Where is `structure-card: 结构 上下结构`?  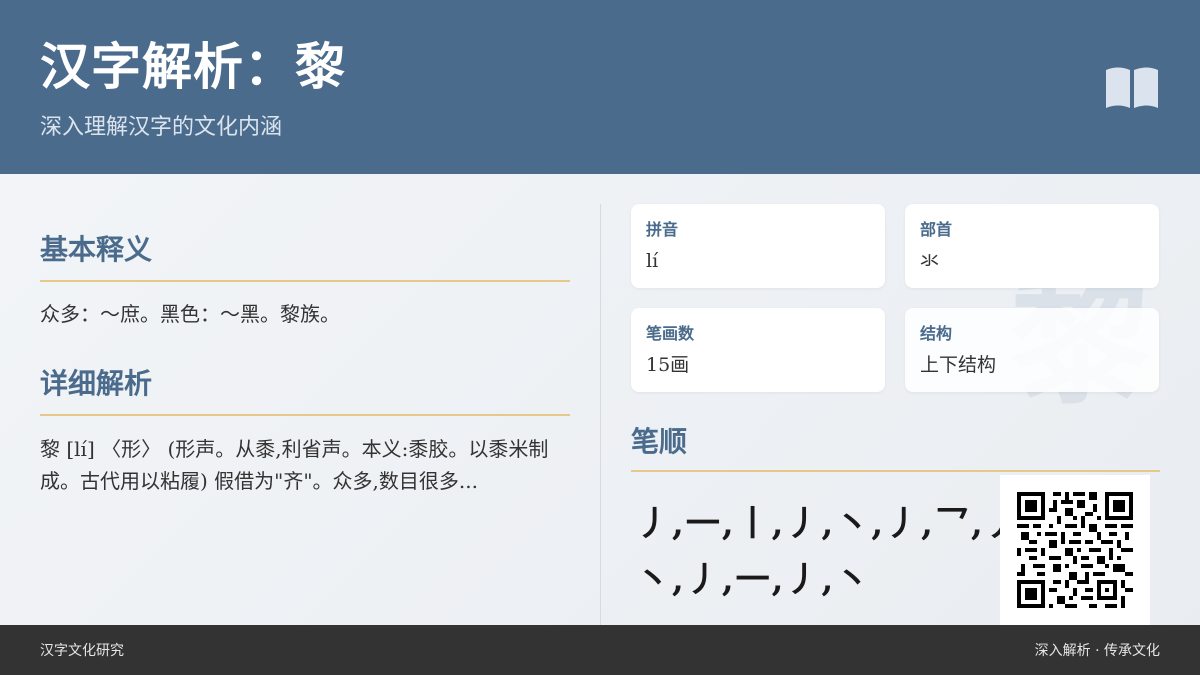 structure-card: 结构 上下结构 is located at coordinates (1032, 350).